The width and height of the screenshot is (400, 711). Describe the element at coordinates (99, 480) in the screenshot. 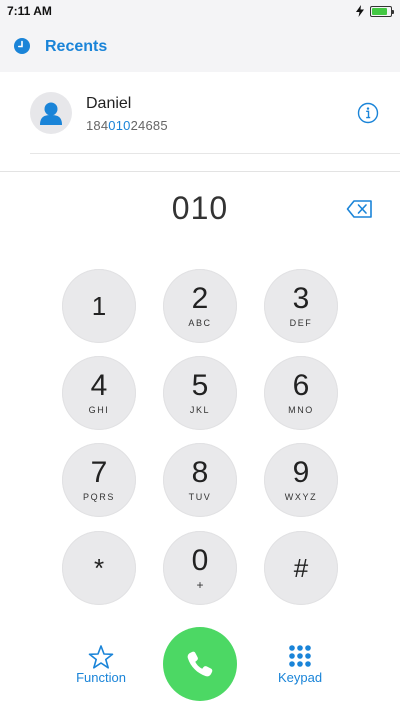

I see `key-7: 7 PQRS` at that location.